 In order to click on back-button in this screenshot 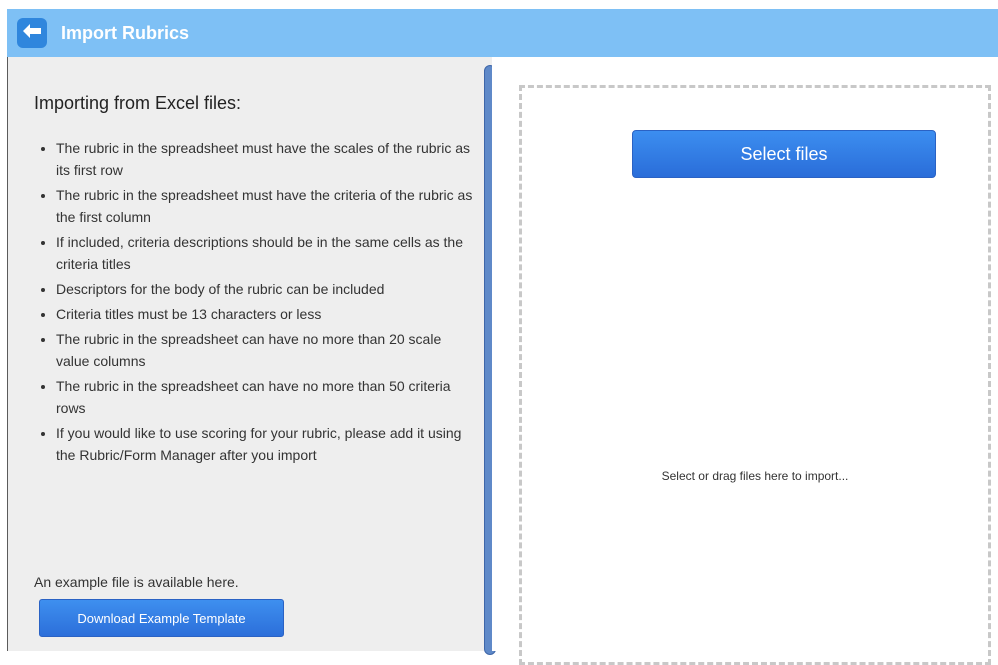, I will do `click(32, 33)`.